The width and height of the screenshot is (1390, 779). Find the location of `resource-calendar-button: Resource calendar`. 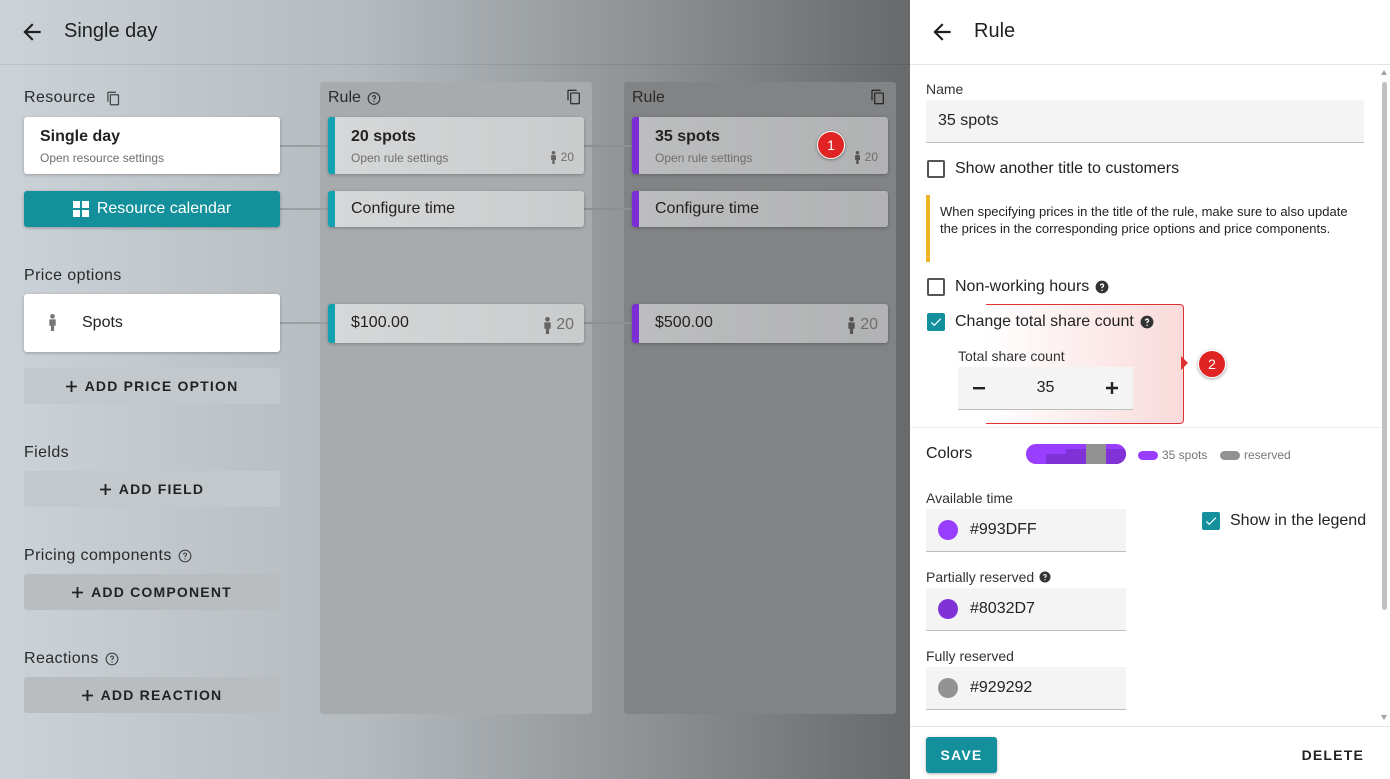

resource-calendar-button: Resource calendar is located at coordinates (152, 209).